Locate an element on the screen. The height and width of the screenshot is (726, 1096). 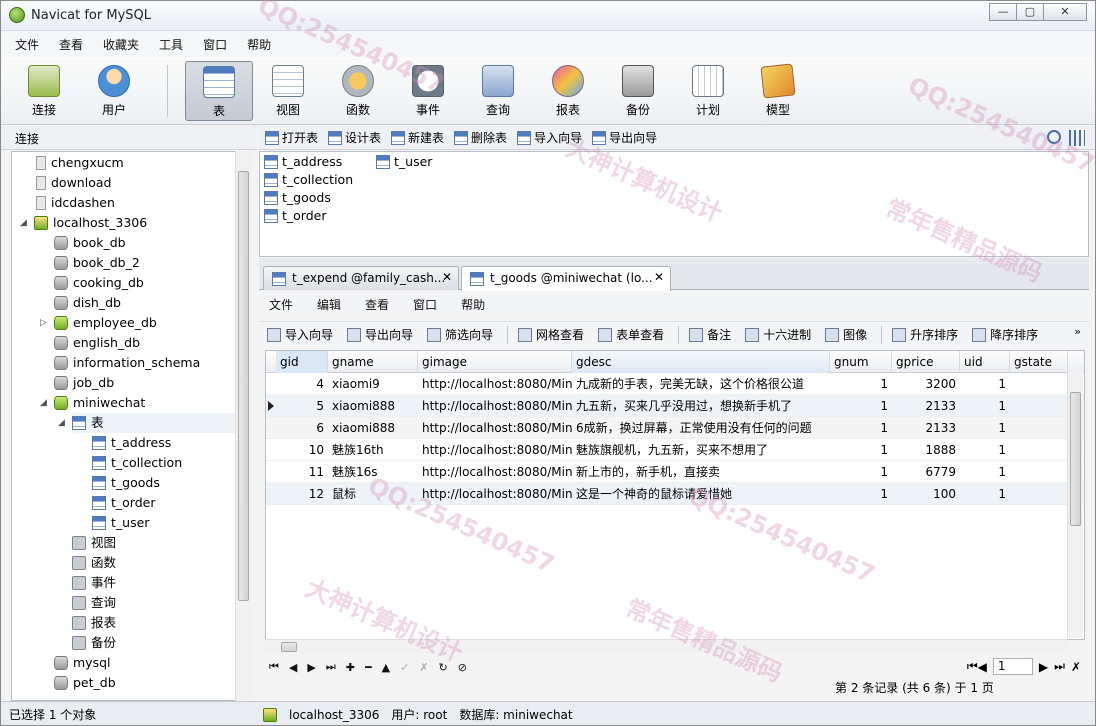
close-button: ✕ is located at coordinates (1065, 12).